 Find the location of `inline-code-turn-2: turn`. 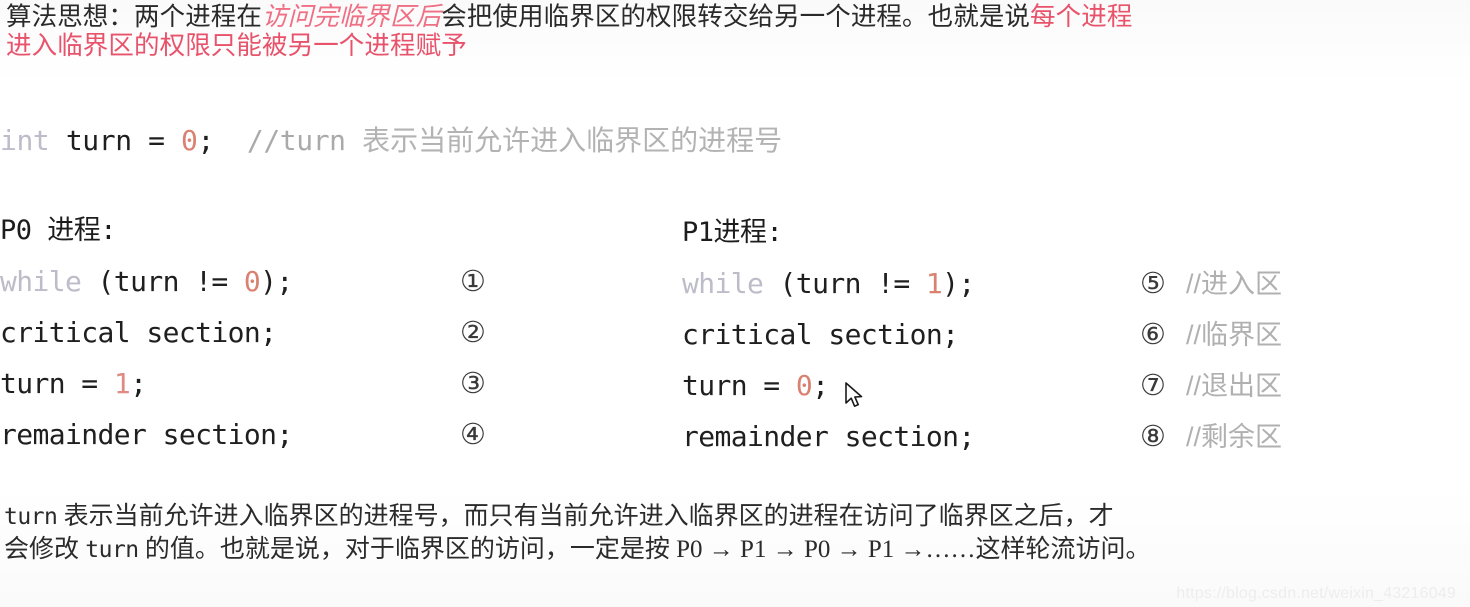

inline-code-turn-2: turn is located at coordinates (112, 550).